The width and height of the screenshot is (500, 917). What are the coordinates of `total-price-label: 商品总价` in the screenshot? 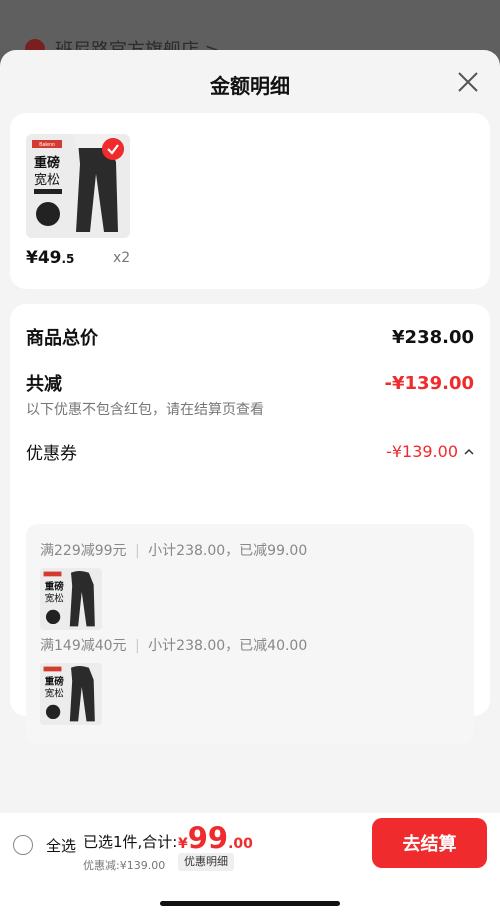 It's located at (62, 338).